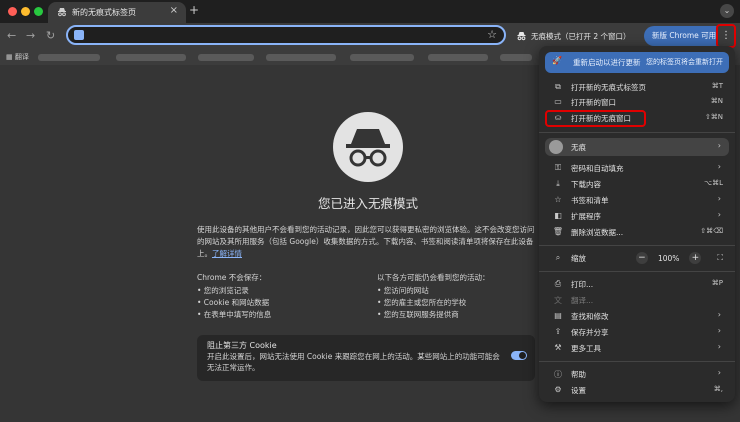  Describe the element at coordinates (637, 316) in the screenshot. I see `menu-item-find-edit: ▤ 查找和修改 ›` at that location.